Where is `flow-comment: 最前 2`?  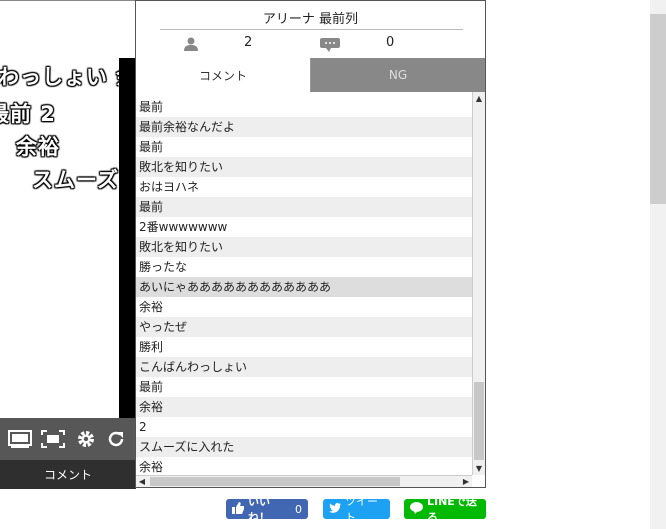 flow-comment: 最前 2 is located at coordinates (28, 114).